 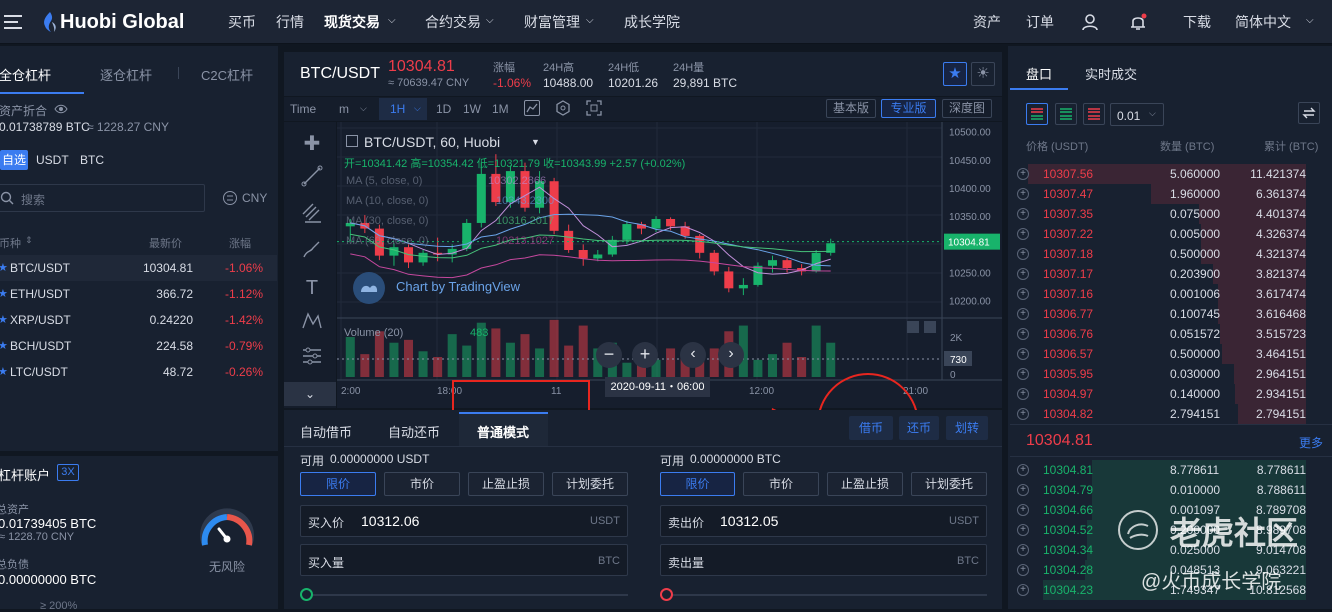 I want to click on ask-row: +10306.76 0.051572 3.515723, so click(x=1163, y=334).